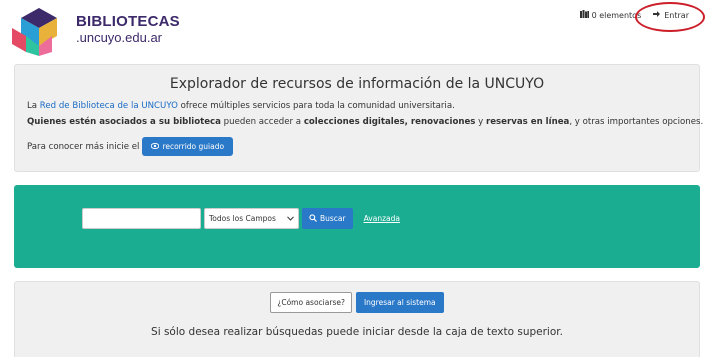 Image resolution: width=709 pixels, height=357 pixels. I want to click on how-to-join-button: ¿Cómo asociarse?, so click(311, 302).